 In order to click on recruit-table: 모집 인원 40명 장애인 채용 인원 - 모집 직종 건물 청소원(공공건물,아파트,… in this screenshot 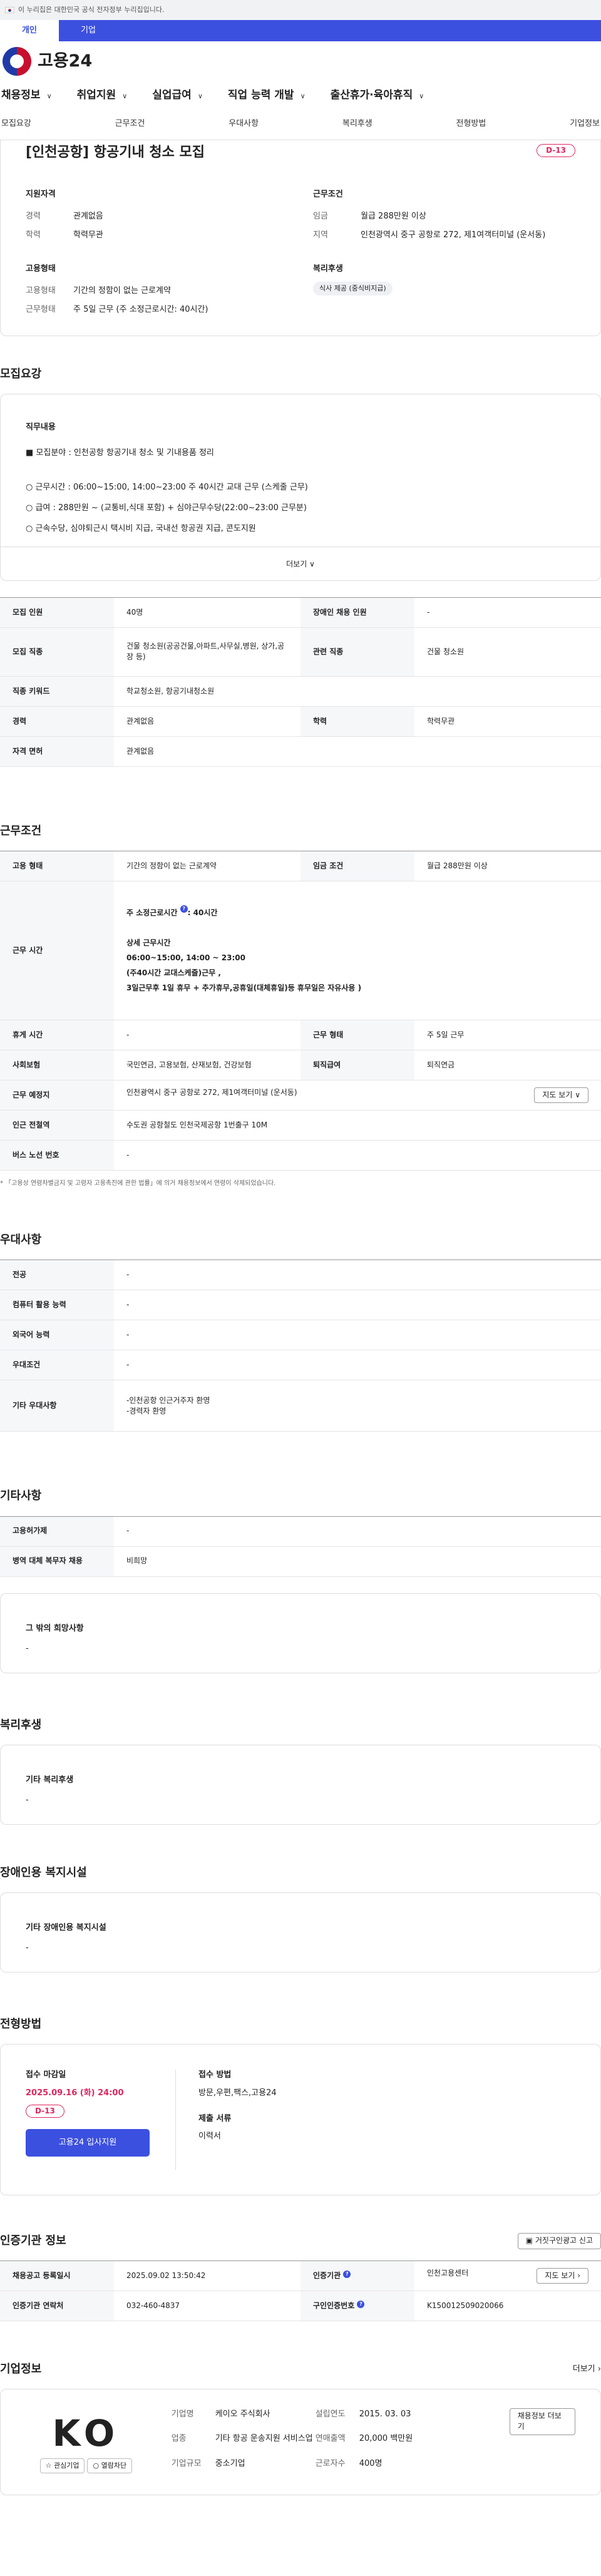, I will do `click(300, 682)`.